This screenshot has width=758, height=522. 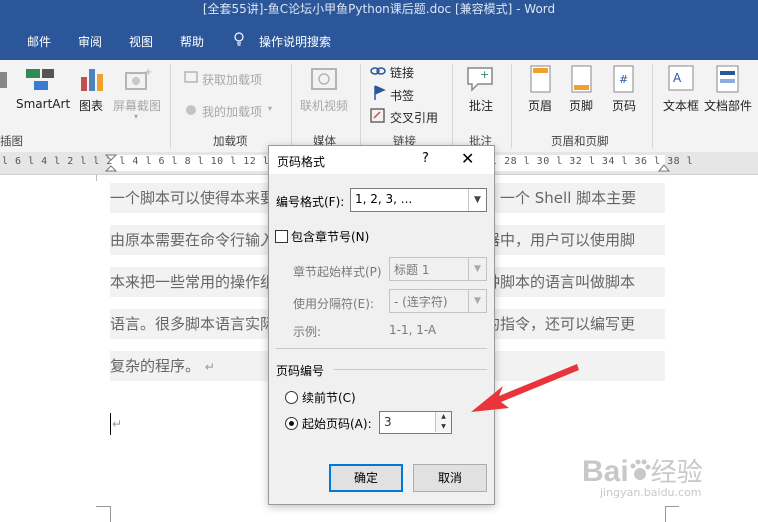 What do you see at coordinates (418, 200) in the screenshot?
I see `number-format-select: 1, 2, 3, ... ▼` at bounding box center [418, 200].